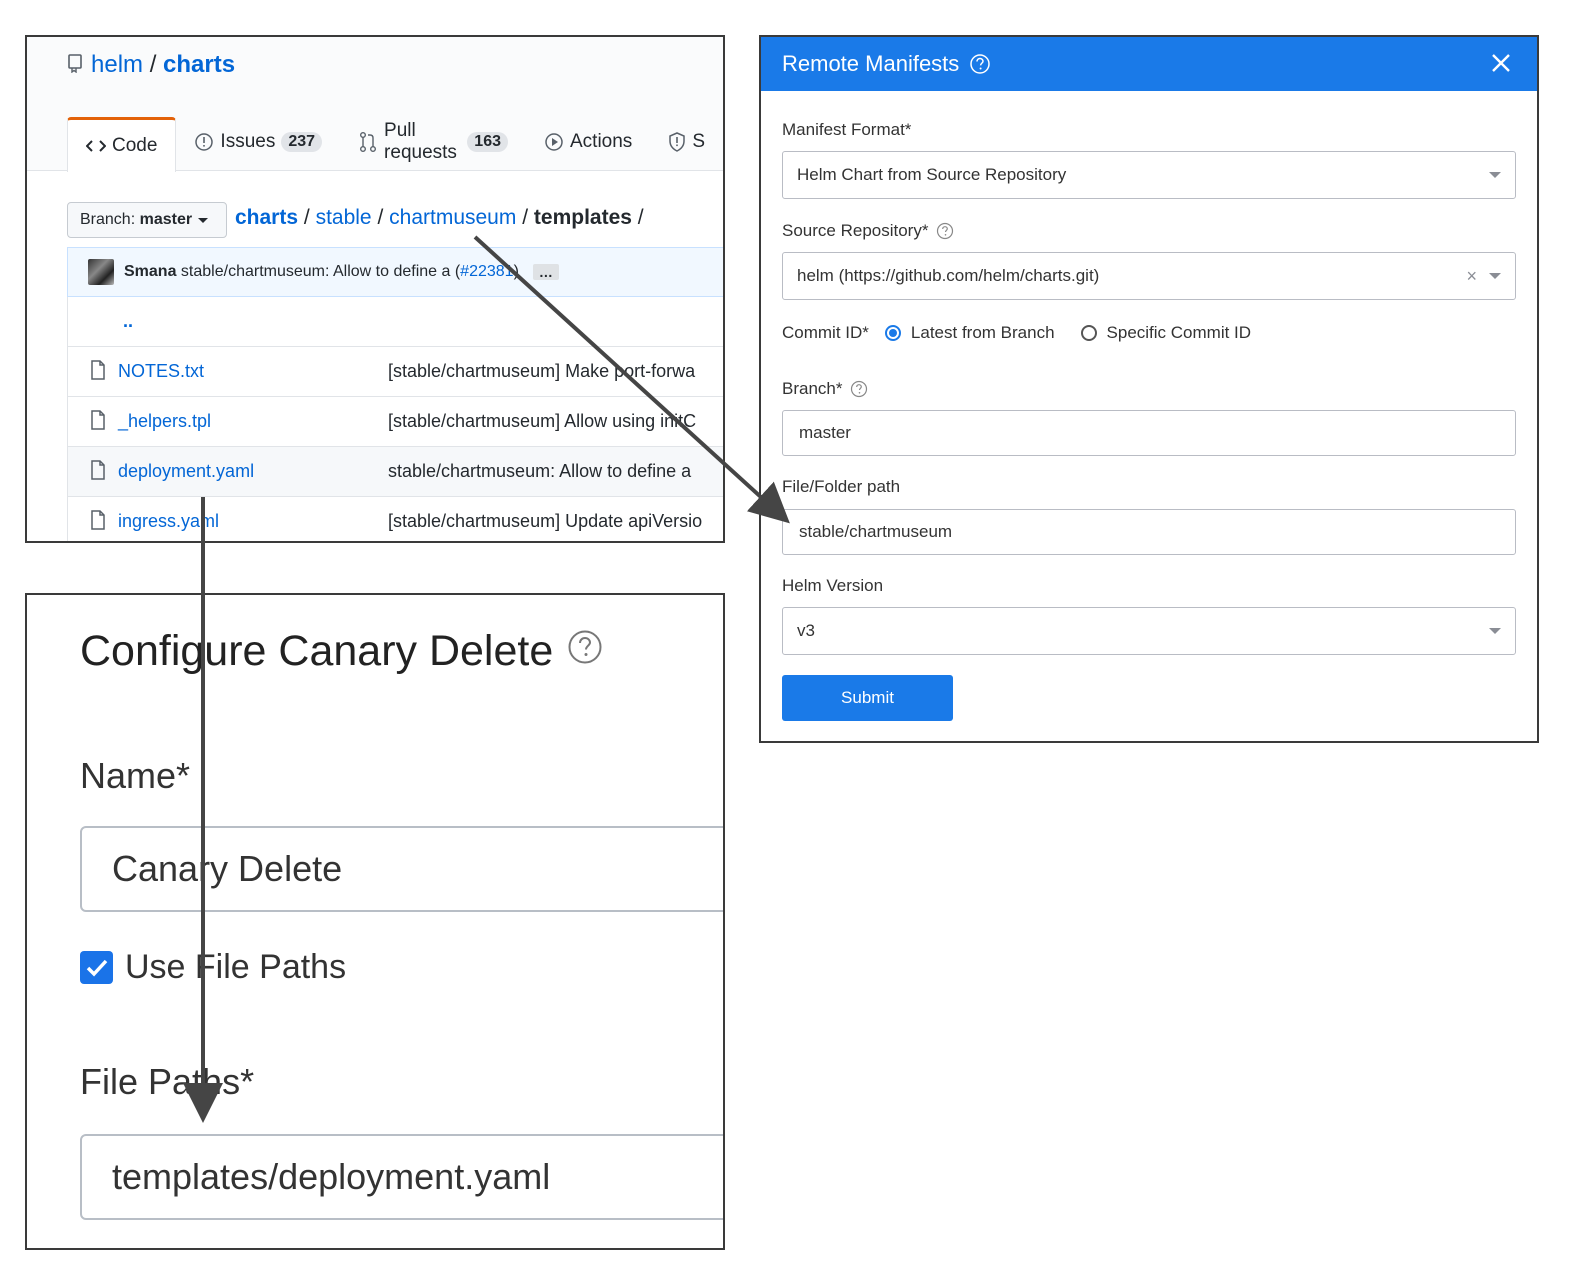 The height and width of the screenshot is (1274, 1572). I want to click on checkbox-checked-icon, so click(96, 967).